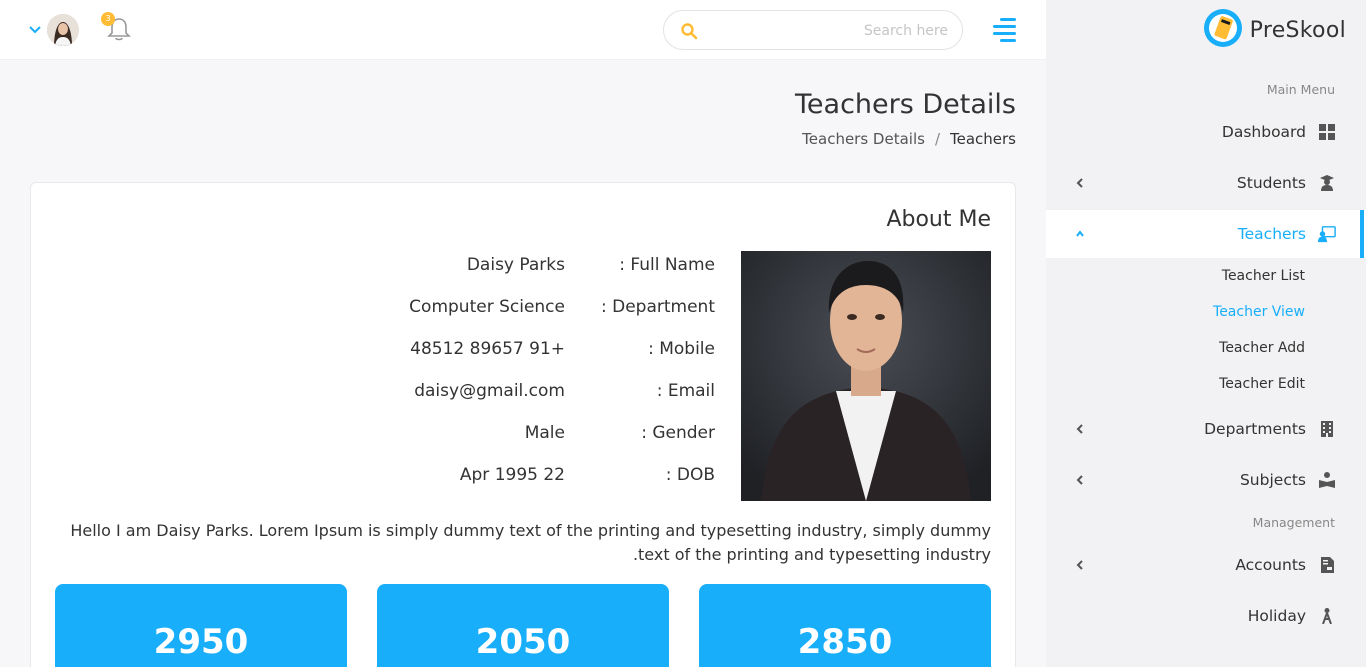  I want to click on management-title: Management, so click(1293, 522).